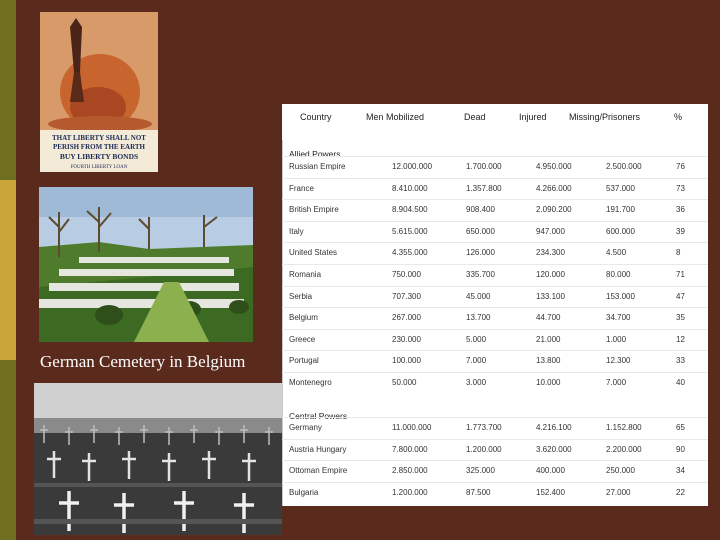  Describe the element at coordinates (410, 492) in the screenshot. I see `cell-men-mobilized: 1.200.000` at that location.